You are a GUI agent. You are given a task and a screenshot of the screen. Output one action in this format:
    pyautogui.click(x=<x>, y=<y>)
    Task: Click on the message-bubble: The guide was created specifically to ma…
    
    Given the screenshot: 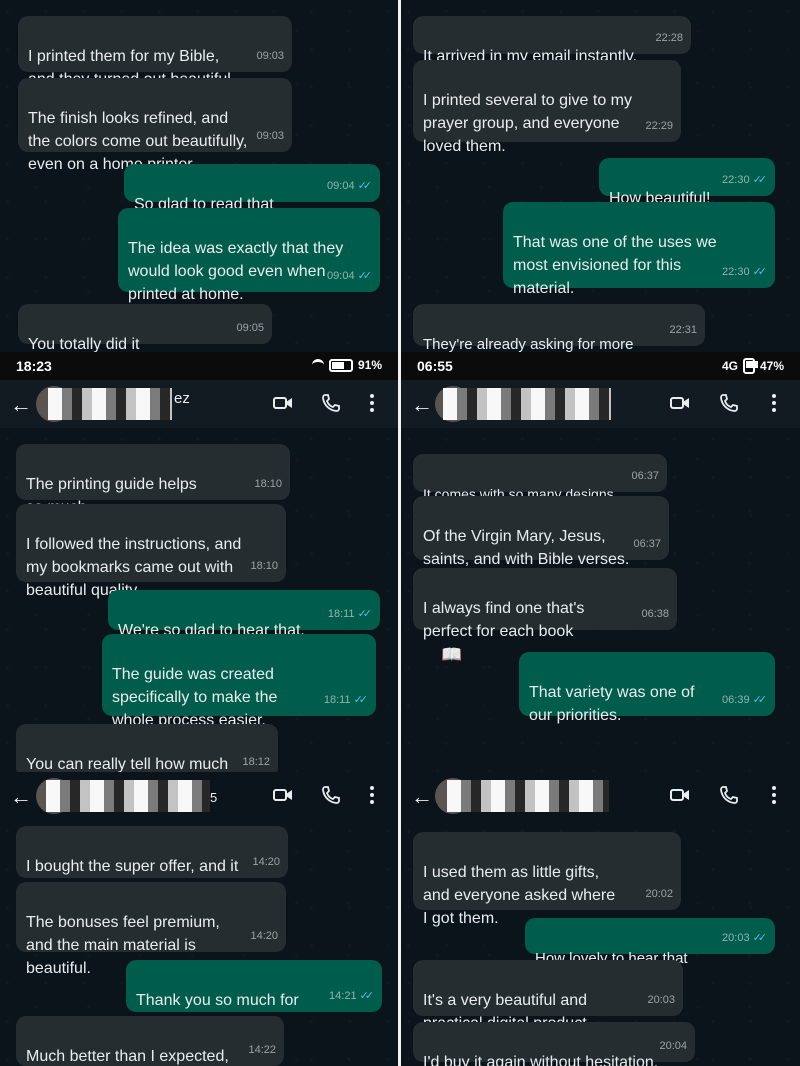 What is the action you would take?
    pyautogui.click(x=239, y=681)
    